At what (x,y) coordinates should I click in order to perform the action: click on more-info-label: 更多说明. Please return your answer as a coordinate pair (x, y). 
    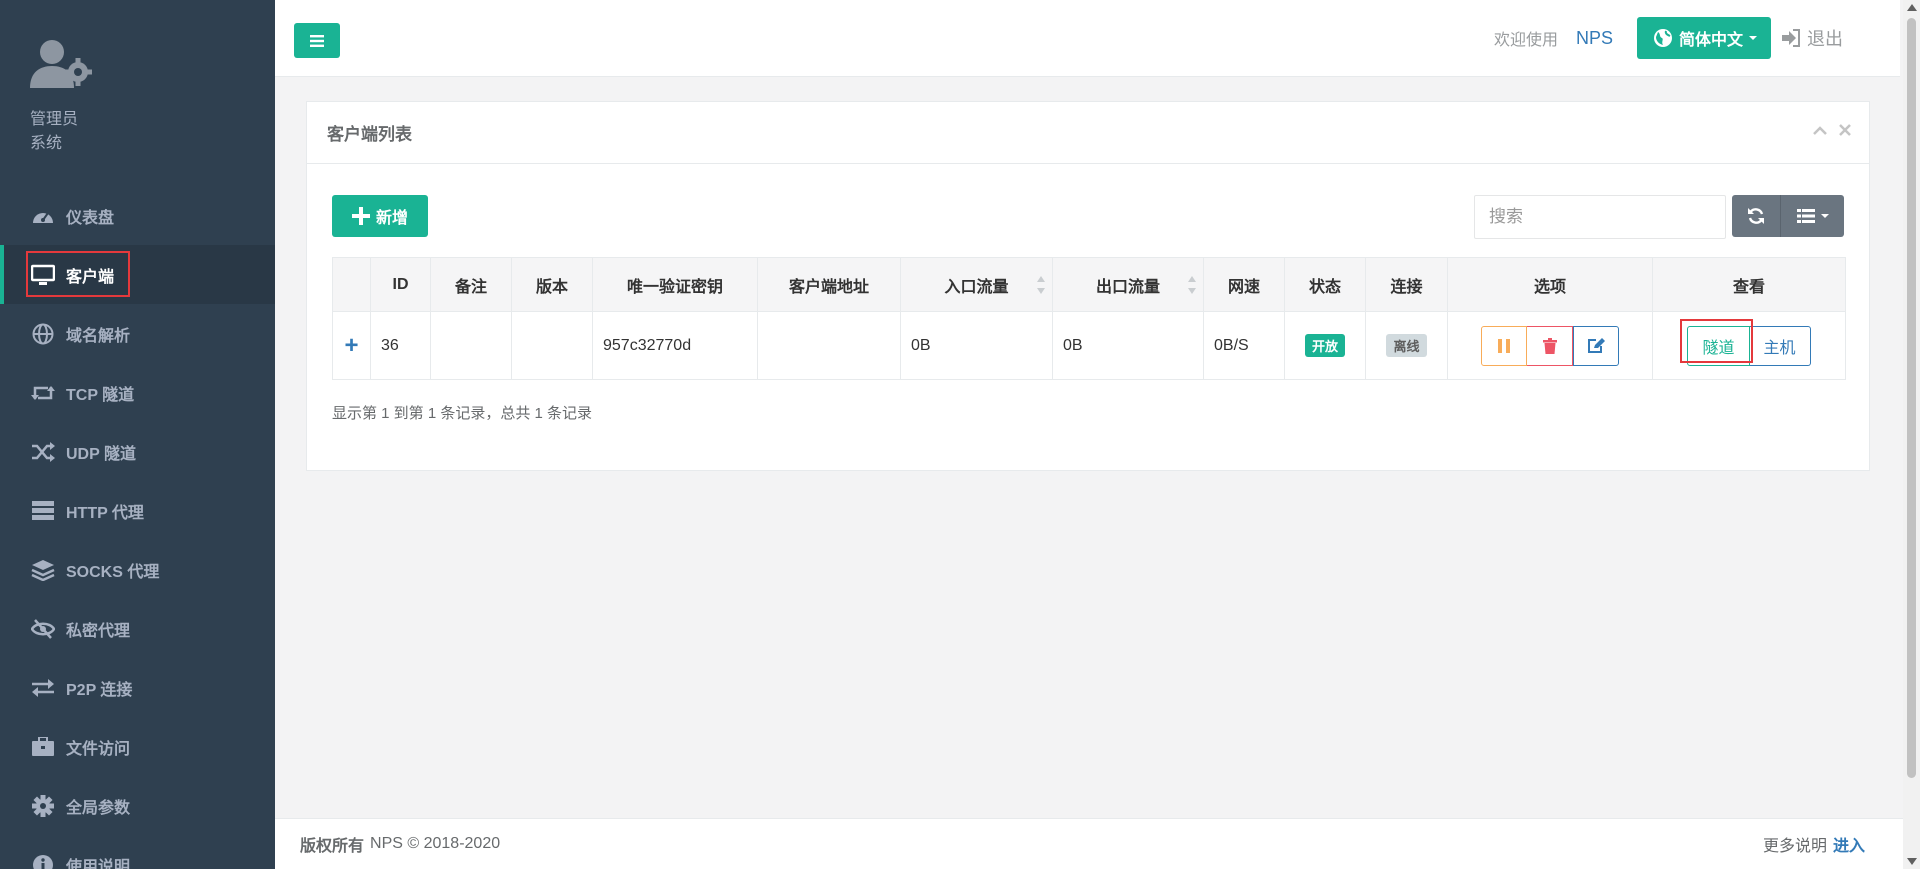
    Looking at the image, I should click on (1794, 846).